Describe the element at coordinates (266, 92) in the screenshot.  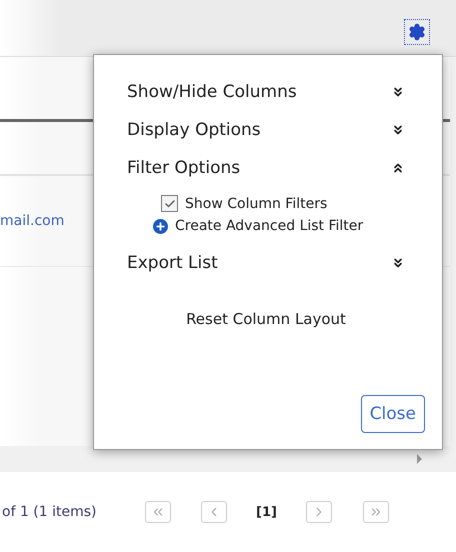
I see `section-header: Show/Hide Columns` at that location.